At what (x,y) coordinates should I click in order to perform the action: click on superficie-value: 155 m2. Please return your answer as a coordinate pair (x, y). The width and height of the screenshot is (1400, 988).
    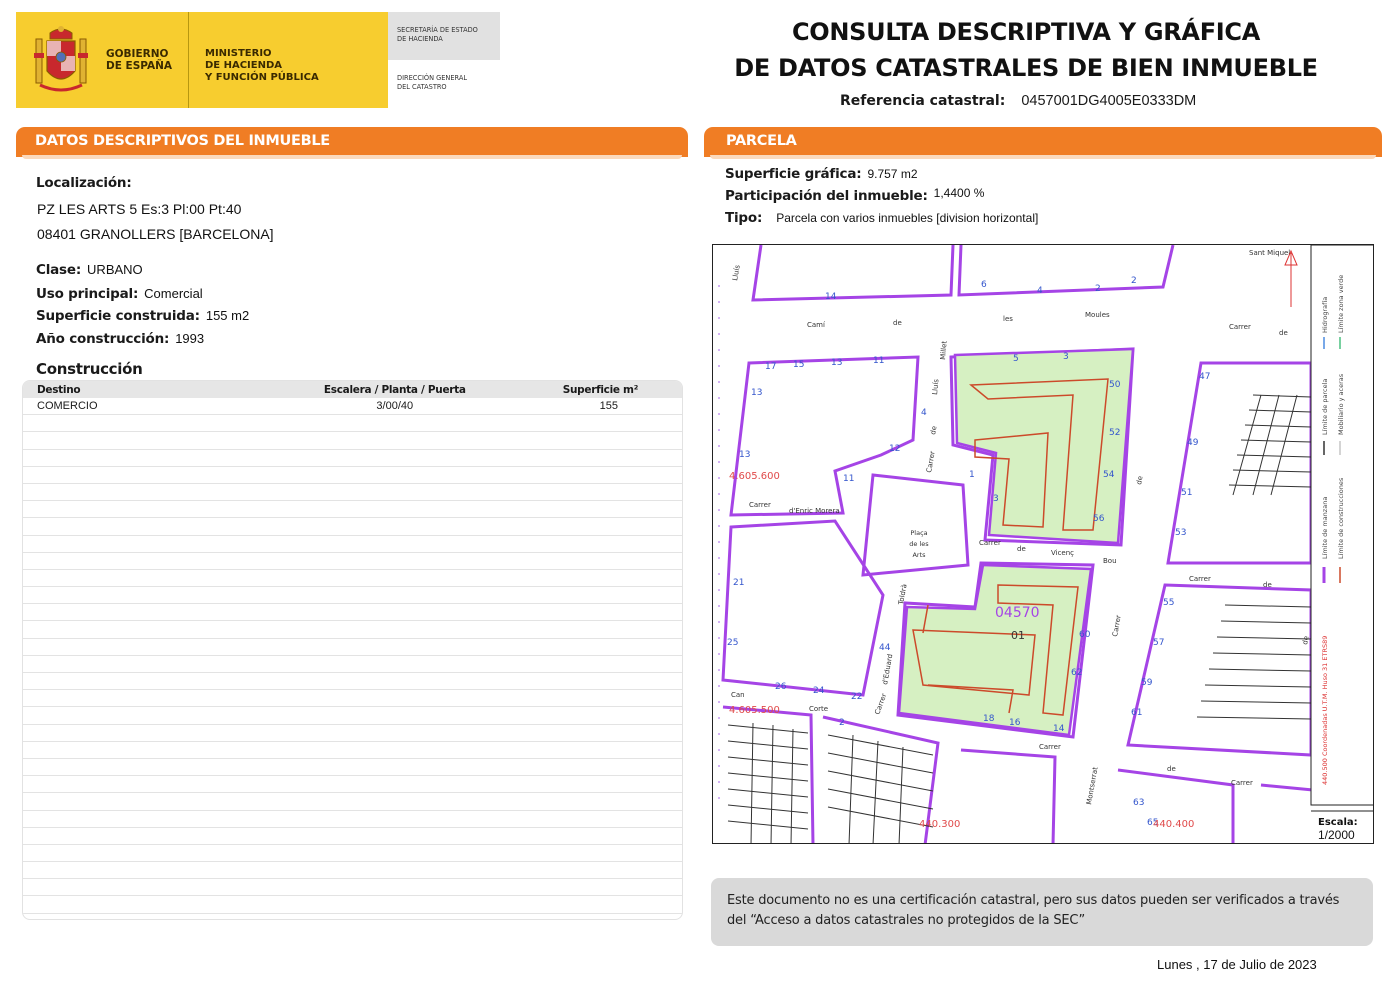
    Looking at the image, I should click on (227, 315).